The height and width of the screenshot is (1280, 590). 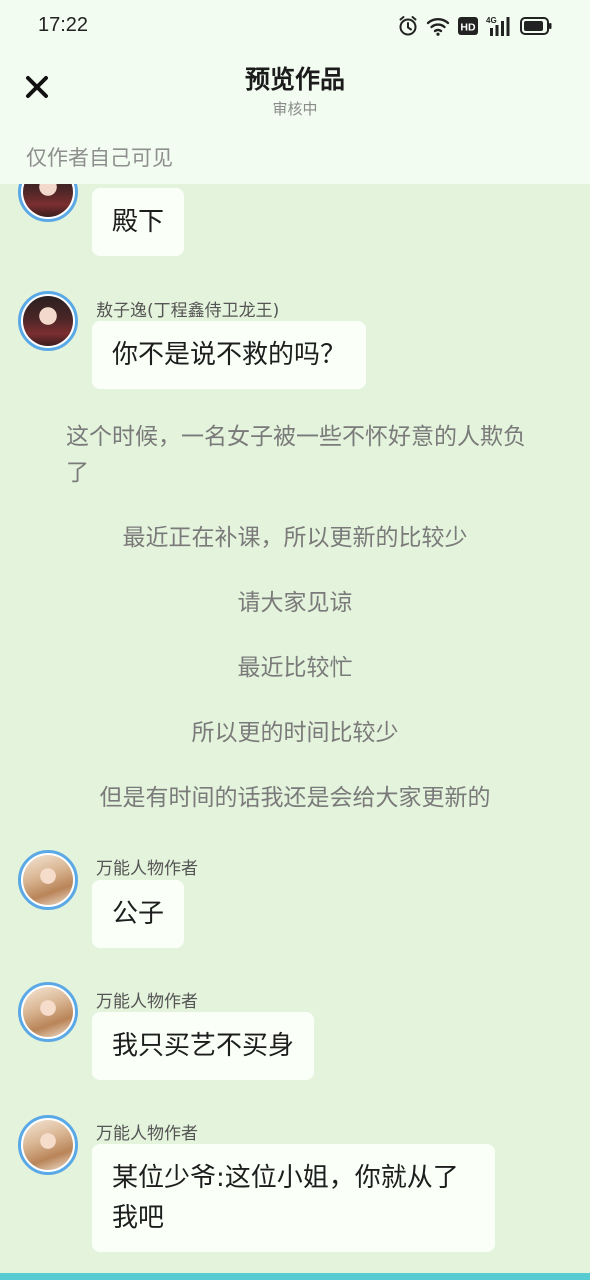 I want to click on visibility-notice-text: 仅作者自己可见, so click(x=99, y=158).